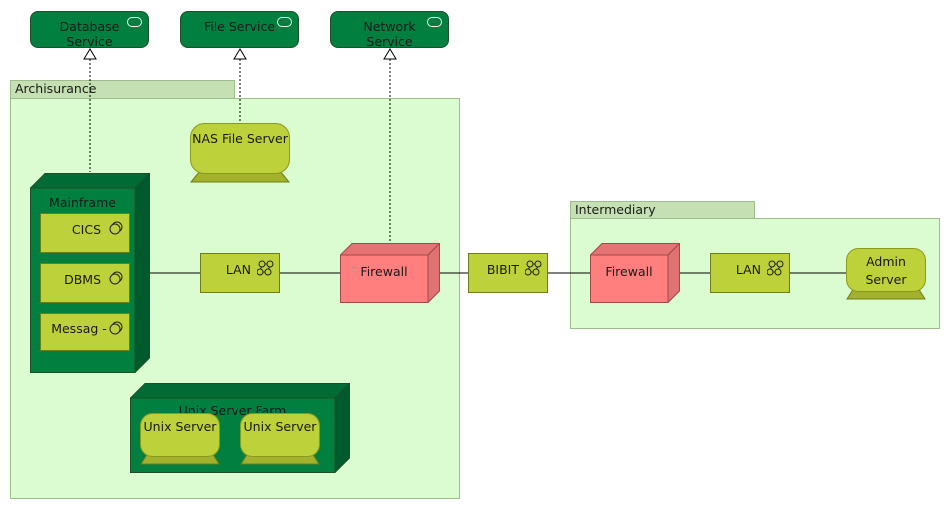  I want to click on network-label: BIBIT, so click(502, 269).